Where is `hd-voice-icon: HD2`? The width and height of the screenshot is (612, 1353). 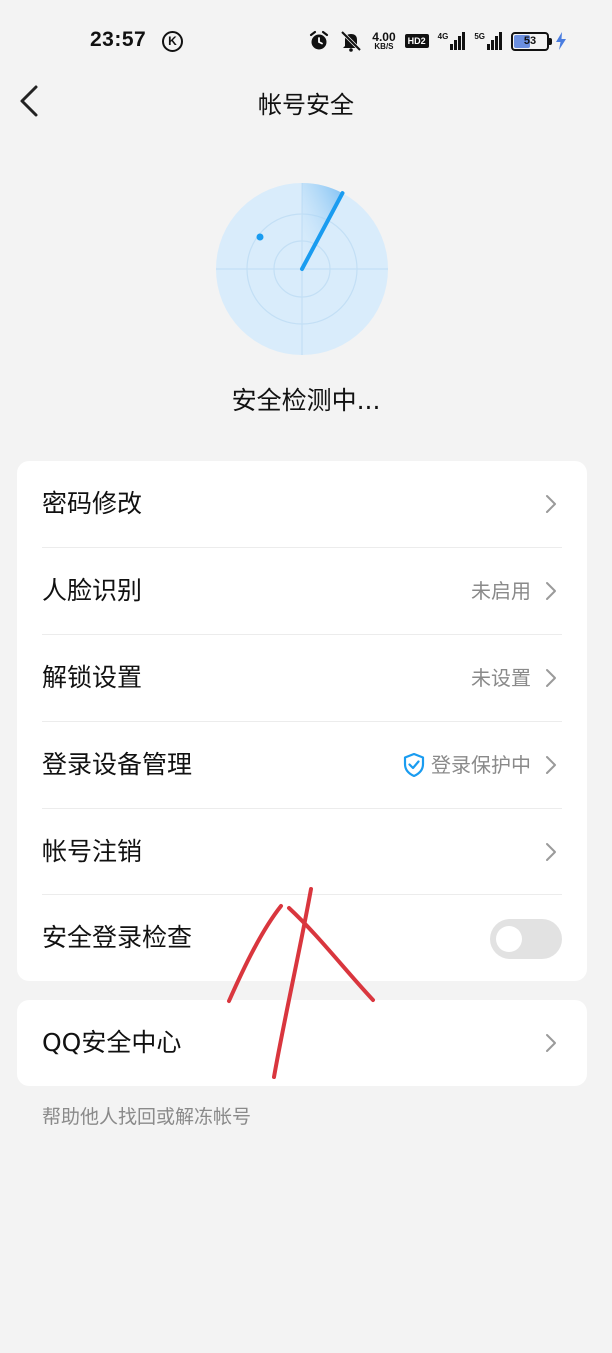 hd-voice-icon: HD2 is located at coordinates (416, 41).